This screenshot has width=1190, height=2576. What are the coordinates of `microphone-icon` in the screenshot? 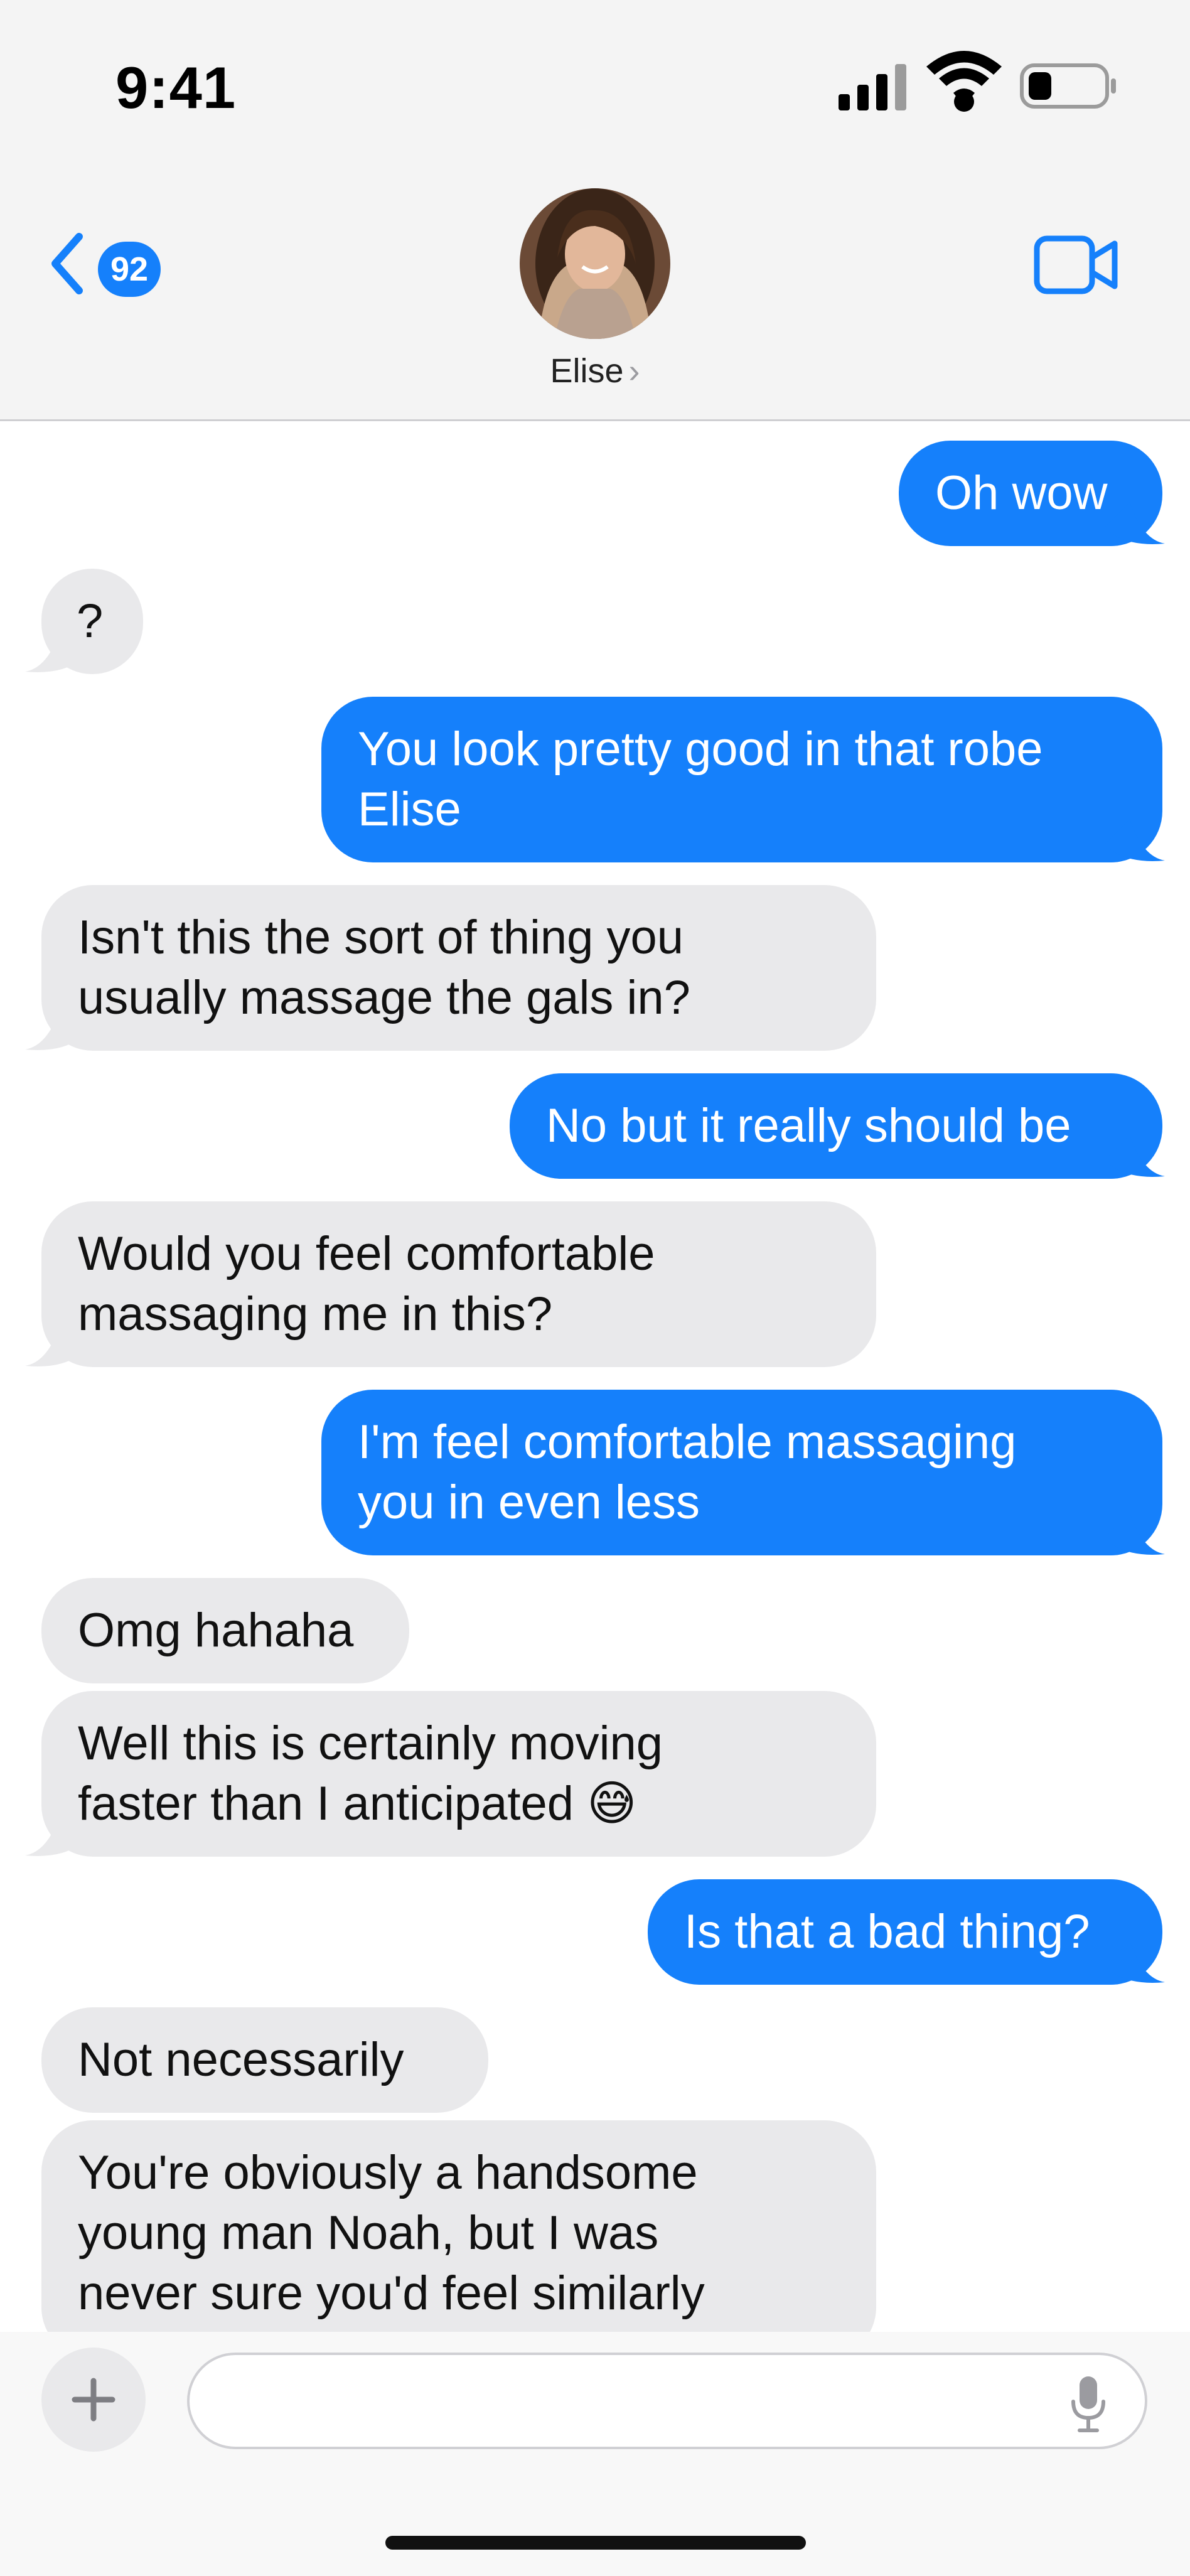 It's located at (1088, 2404).